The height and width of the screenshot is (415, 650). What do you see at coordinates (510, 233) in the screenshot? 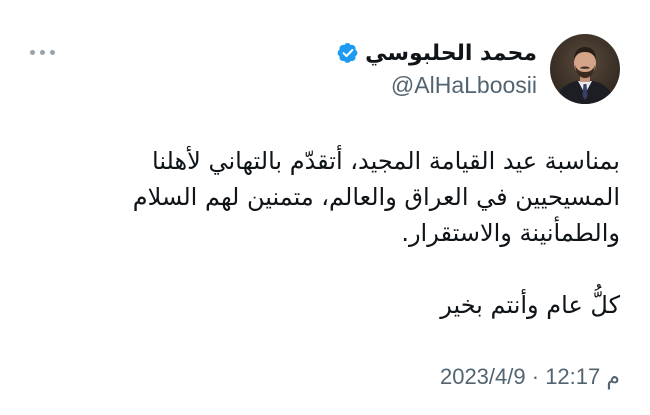
I see `tweet-text-line: والطمأنينة والاستقرار.` at bounding box center [510, 233].